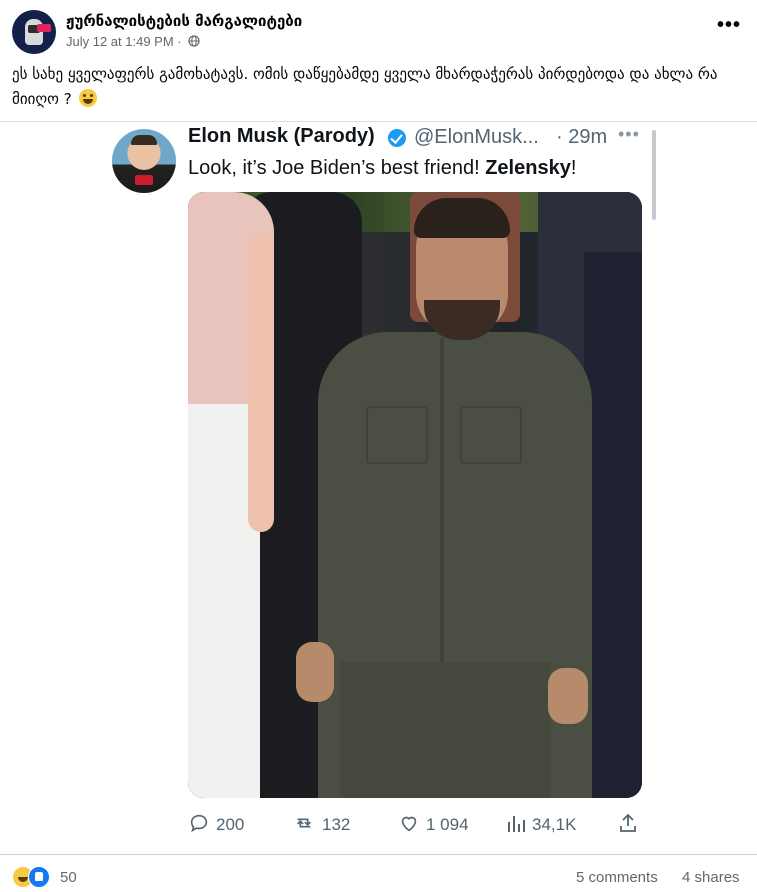 This screenshot has width=757, height=892. Describe the element at coordinates (554, 824) in the screenshot. I see `views-count: 34,1K` at that location.